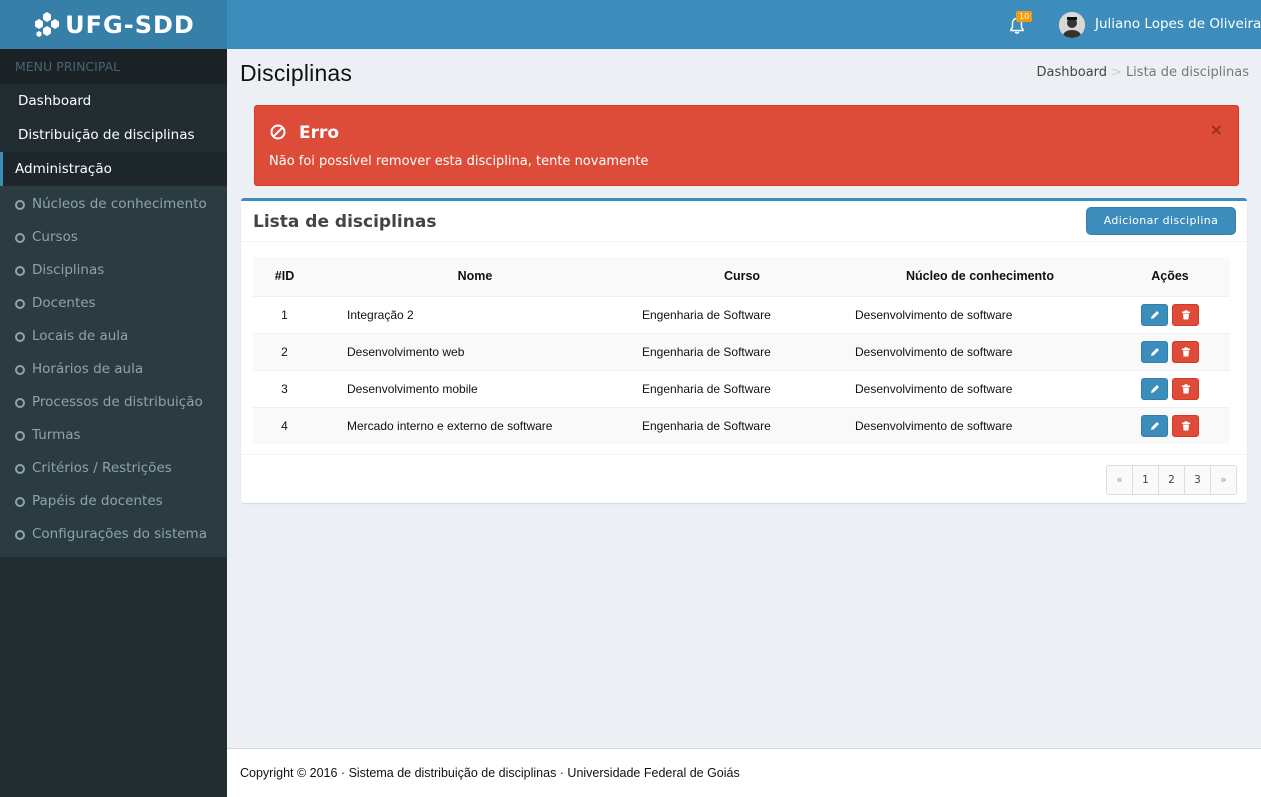 Image resolution: width=1261 pixels, height=797 pixels. I want to click on sidebar-subitem-cursos: Cursos, so click(113, 237).